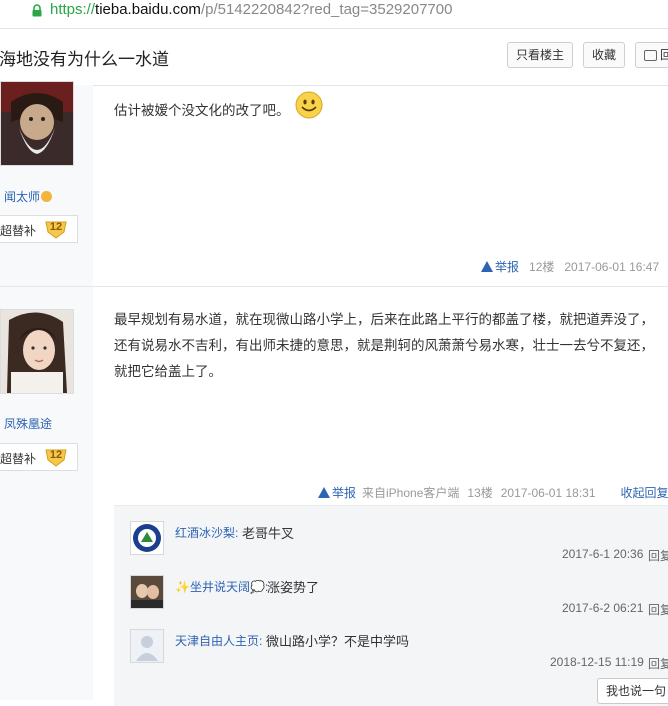 The width and height of the screenshot is (668, 706). I want to click on smiley-icon, so click(309, 105).